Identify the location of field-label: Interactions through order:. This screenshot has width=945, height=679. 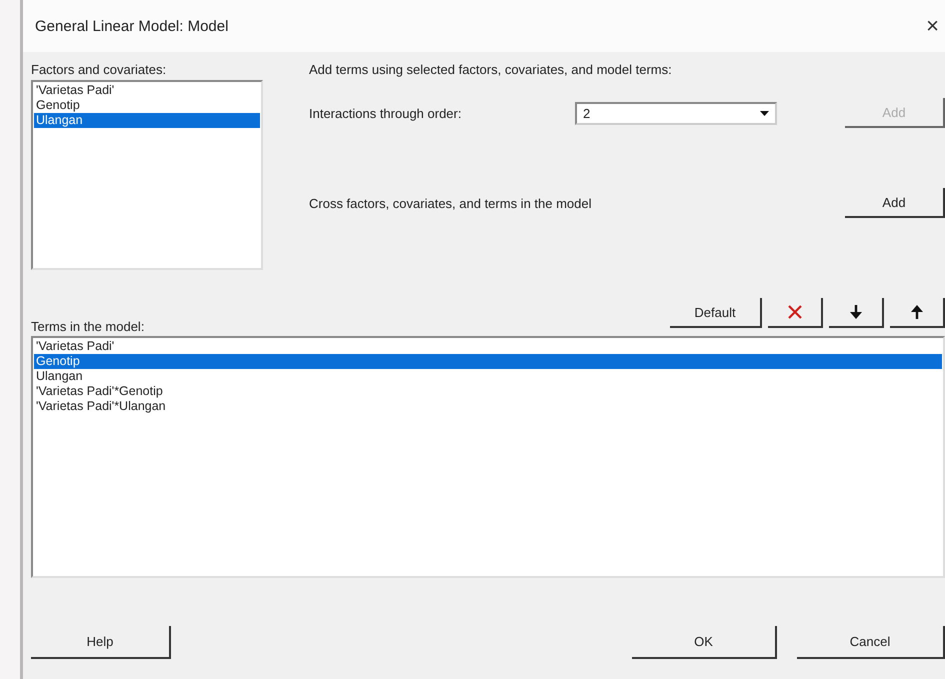
(385, 113).